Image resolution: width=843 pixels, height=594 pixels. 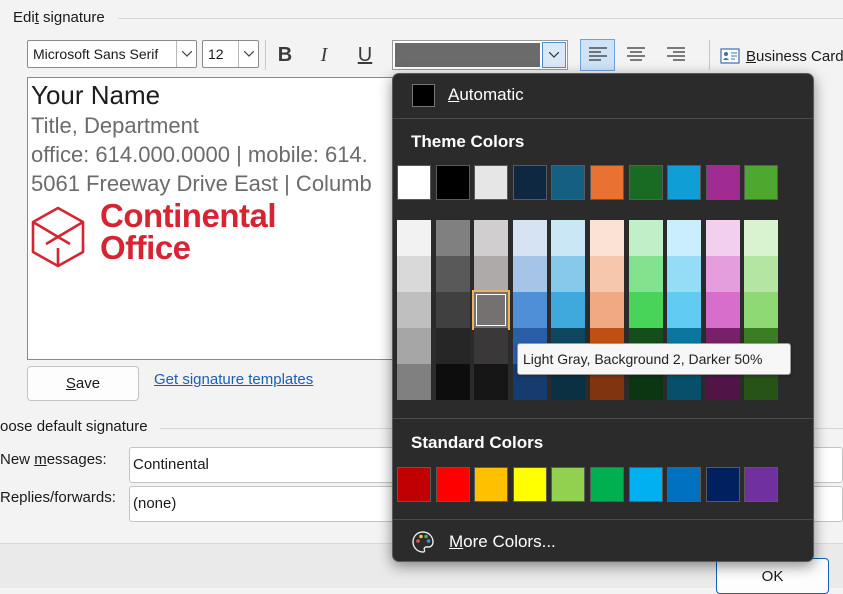 What do you see at coordinates (58, 237) in the screenshot?
I see `continental-logo-icon` at bounding box center [58, 237].